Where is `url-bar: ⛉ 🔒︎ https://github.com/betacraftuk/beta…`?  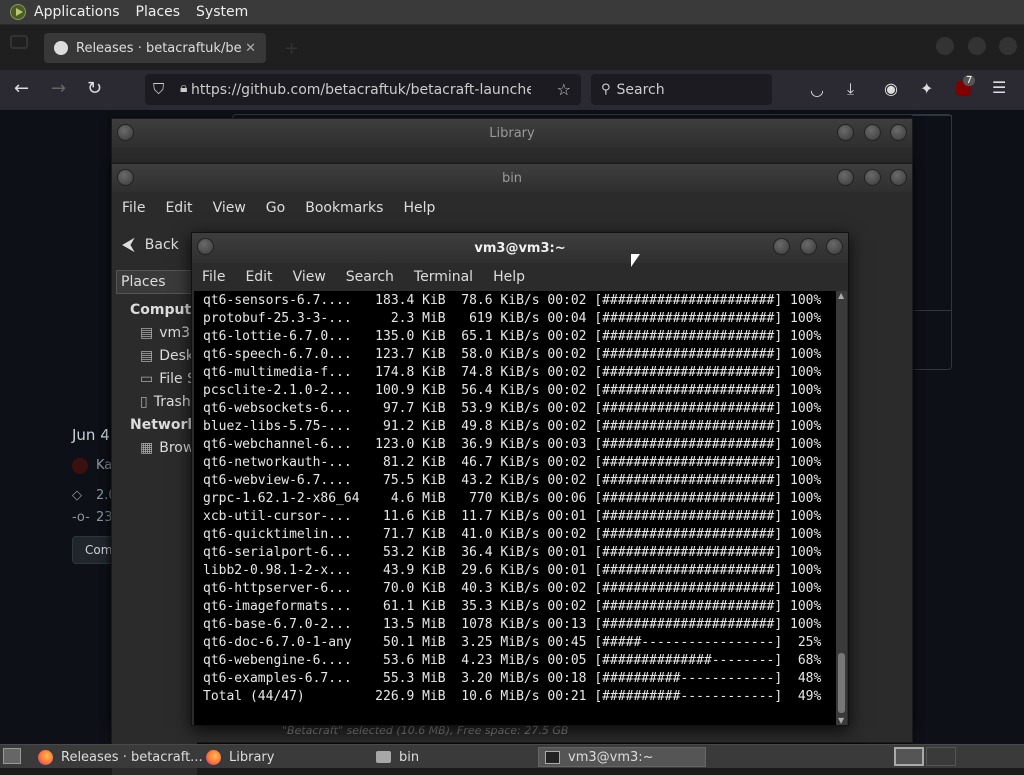
url-bar: ⛉ 🔒︎ https://github.com/betacraftuk/beta… is located at coordinates (363, 89).